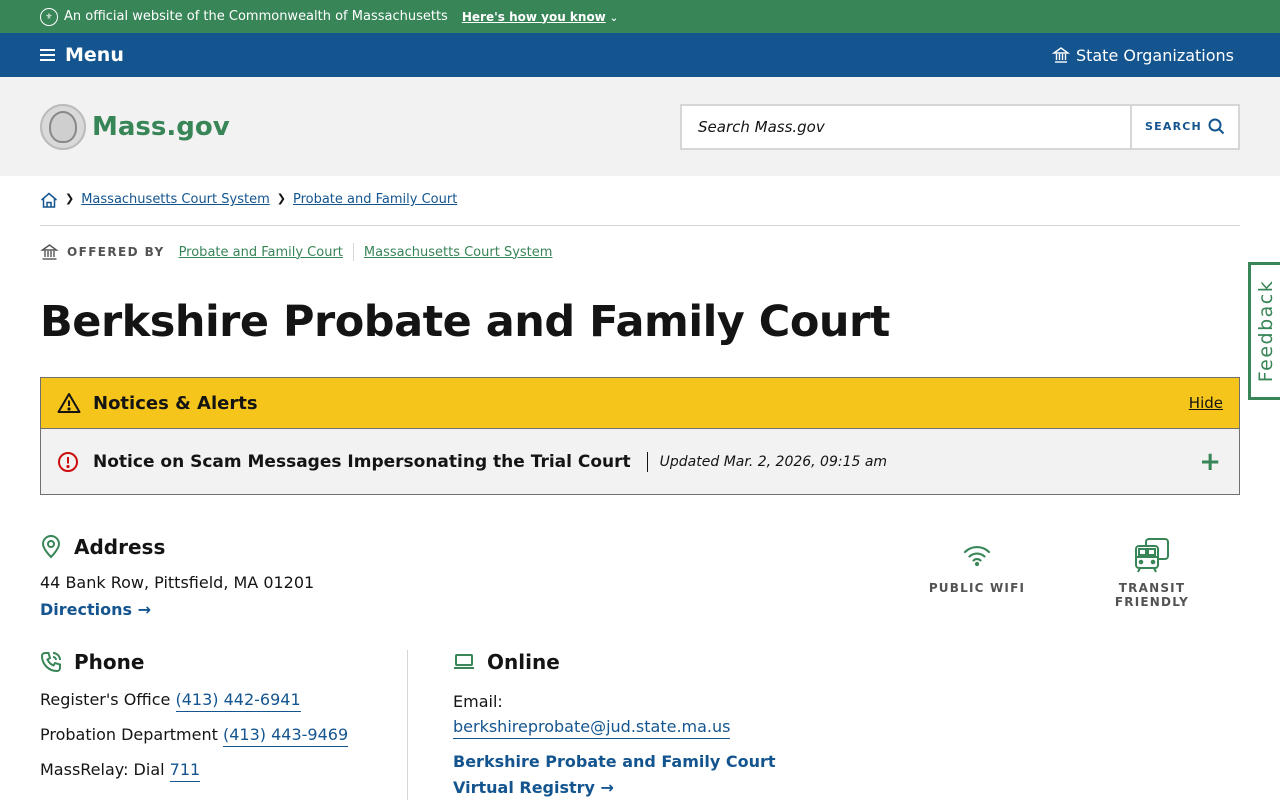 Image resolution: width=1280 pixels, height=800 pixels. Describe the element at coordinates (120, 547) in the screenshot. I see `address-heading-text: Address` at that location.